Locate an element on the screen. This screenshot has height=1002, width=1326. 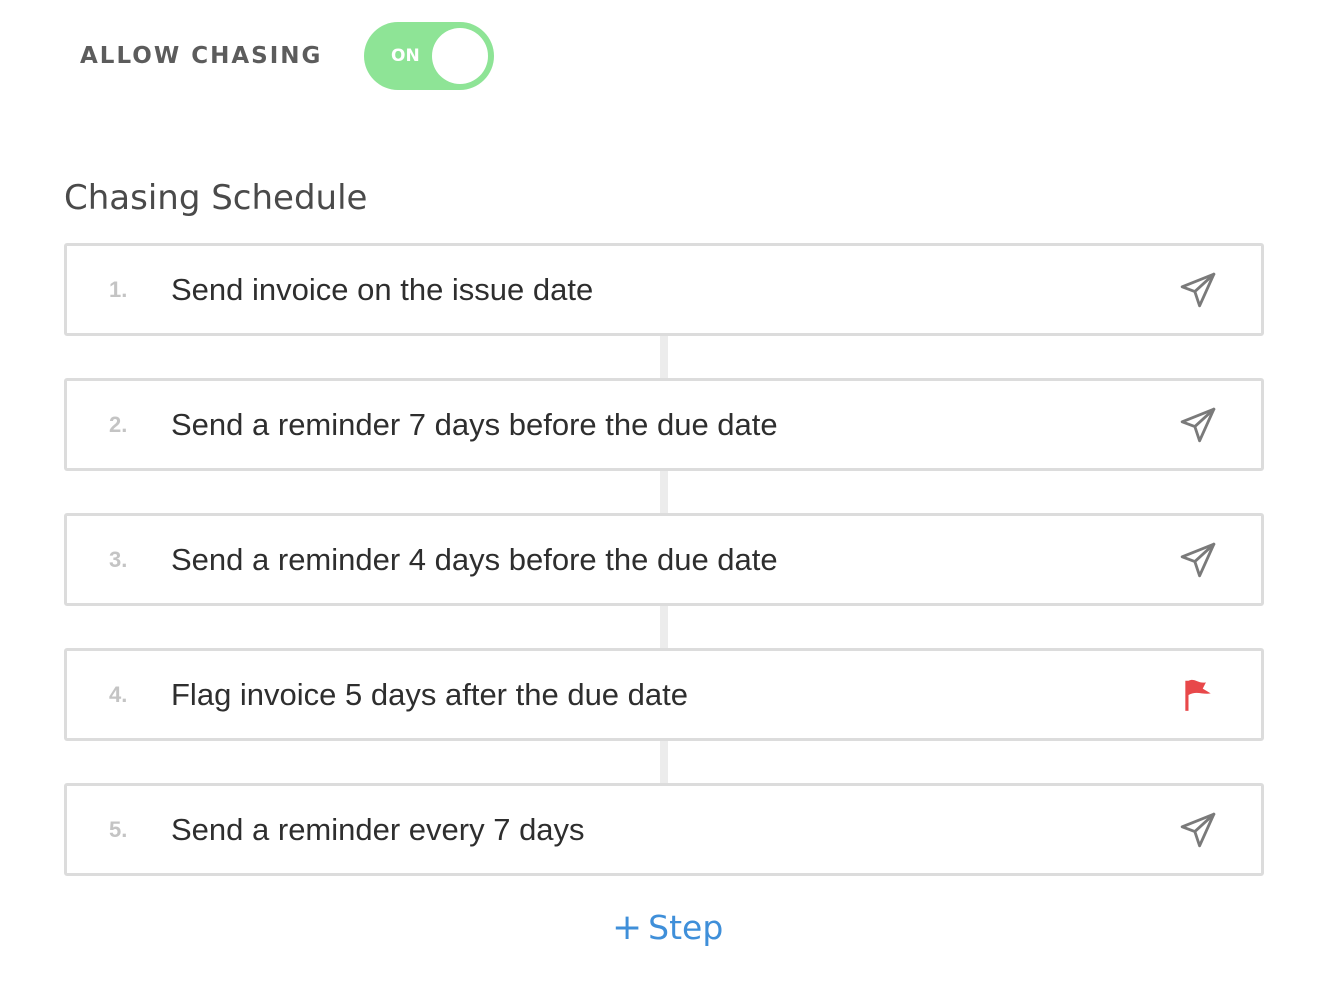
plus-icon: + is located at coordinates (627, 927).